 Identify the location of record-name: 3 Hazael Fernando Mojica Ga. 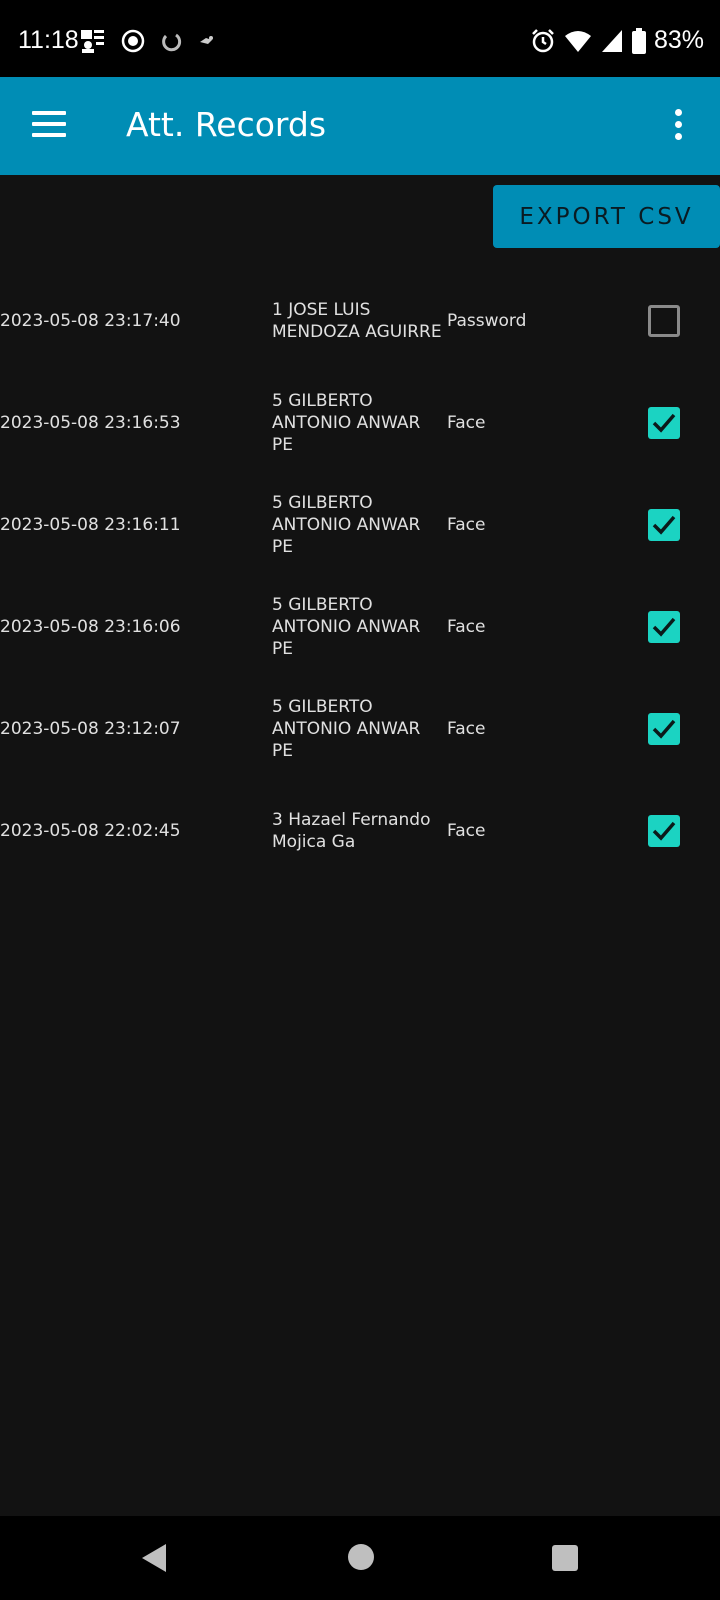
(358, 831).